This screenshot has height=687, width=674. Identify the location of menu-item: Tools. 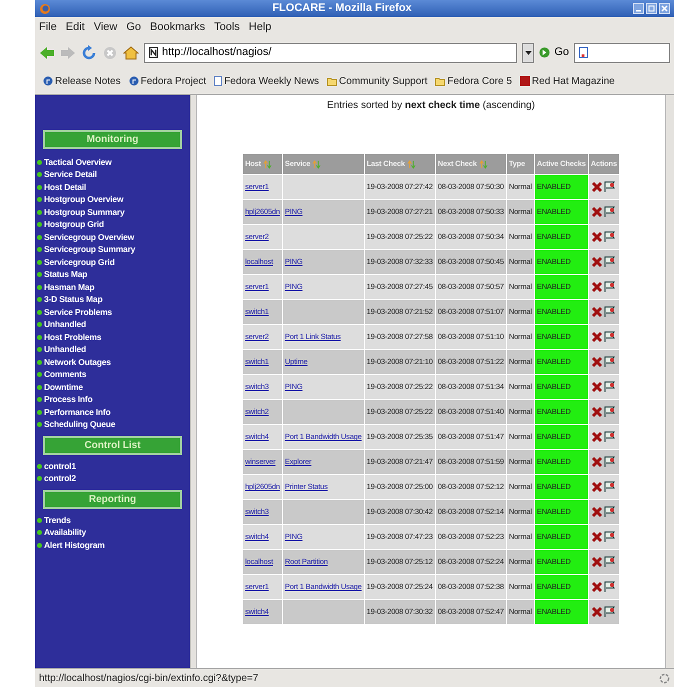
(227, 27).